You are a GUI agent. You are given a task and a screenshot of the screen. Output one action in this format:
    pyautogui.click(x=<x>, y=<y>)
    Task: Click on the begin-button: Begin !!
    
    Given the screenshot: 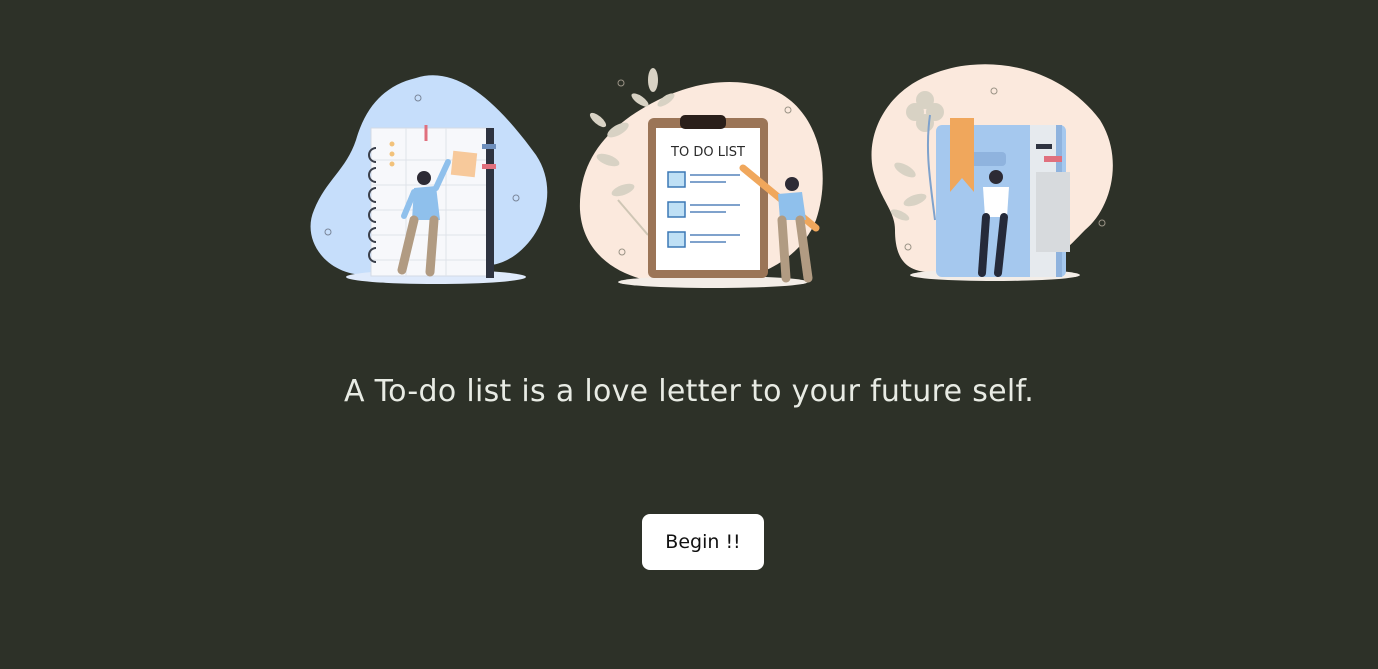 What is the action you would take?
    pyautogui.click(x=703, y=542)
    